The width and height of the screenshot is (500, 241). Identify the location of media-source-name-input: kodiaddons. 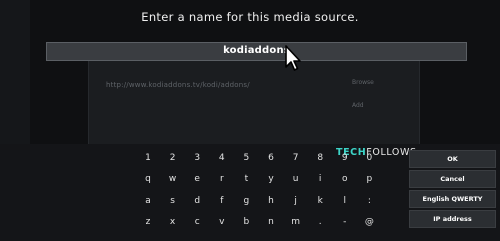
(256, 51).